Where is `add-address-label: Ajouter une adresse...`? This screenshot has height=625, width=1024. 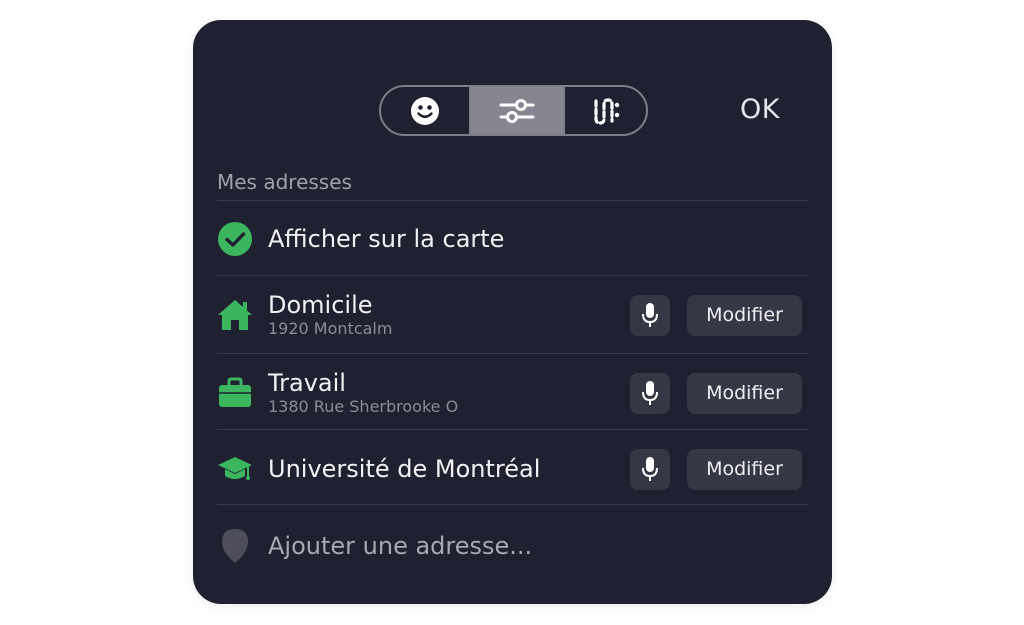
add-address-label: Ajouter une adresse... is located at coordinates (400, 546).